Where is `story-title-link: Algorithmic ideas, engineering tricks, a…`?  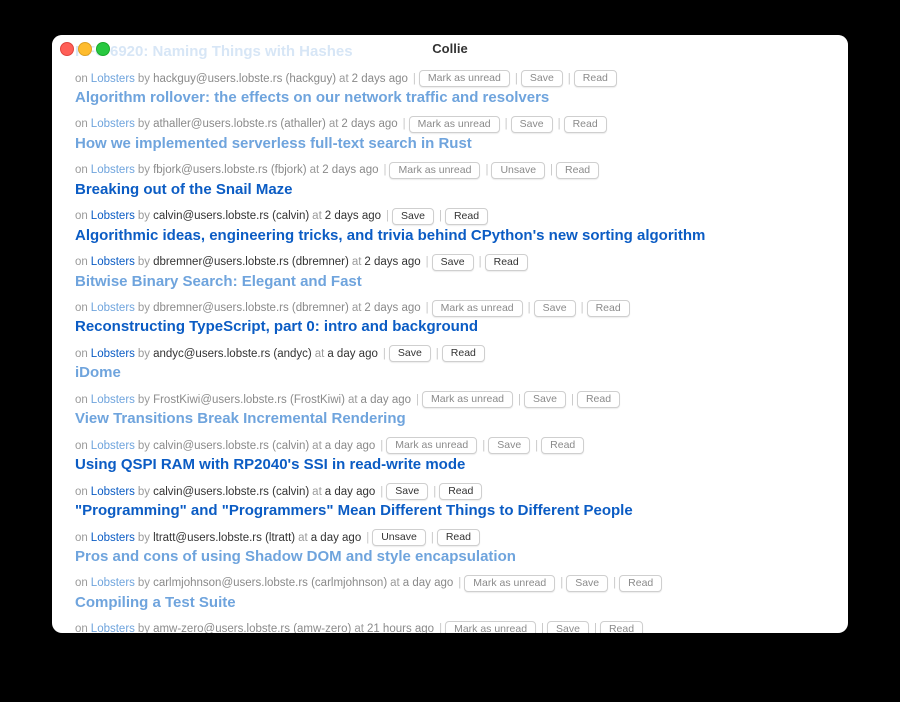 story-title-link: Algorithmic ideas, engineering tricks, a… is located at coordinates (390, 235).